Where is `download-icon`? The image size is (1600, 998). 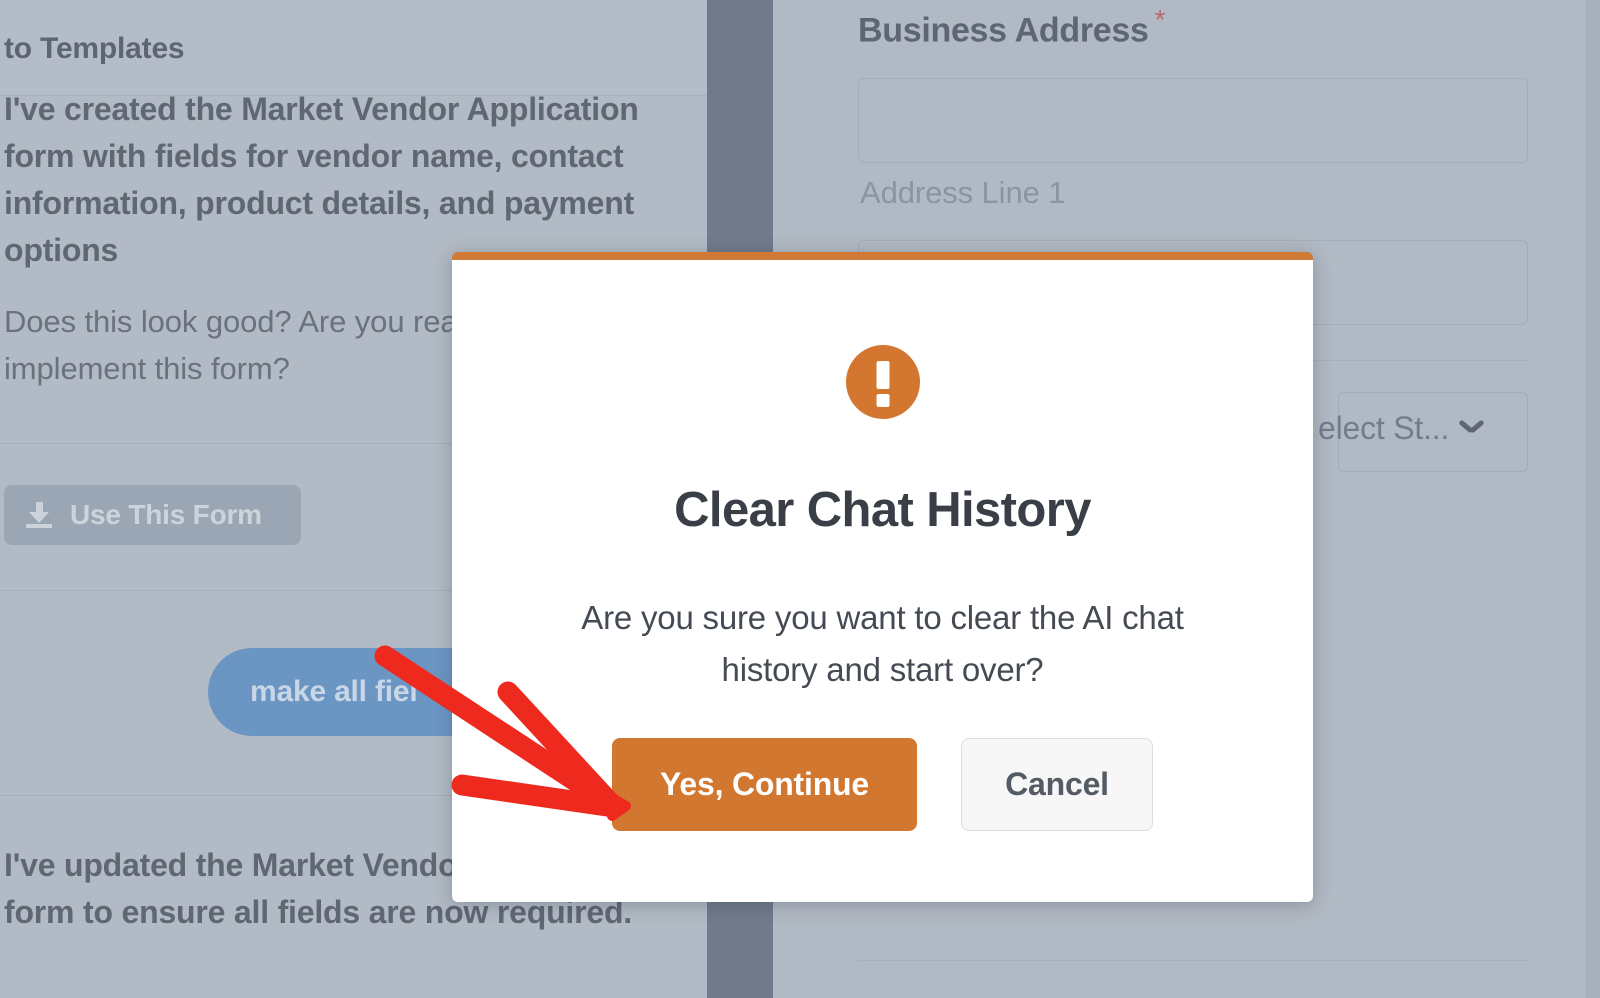
download-icon is located at coordinates (39, 515).